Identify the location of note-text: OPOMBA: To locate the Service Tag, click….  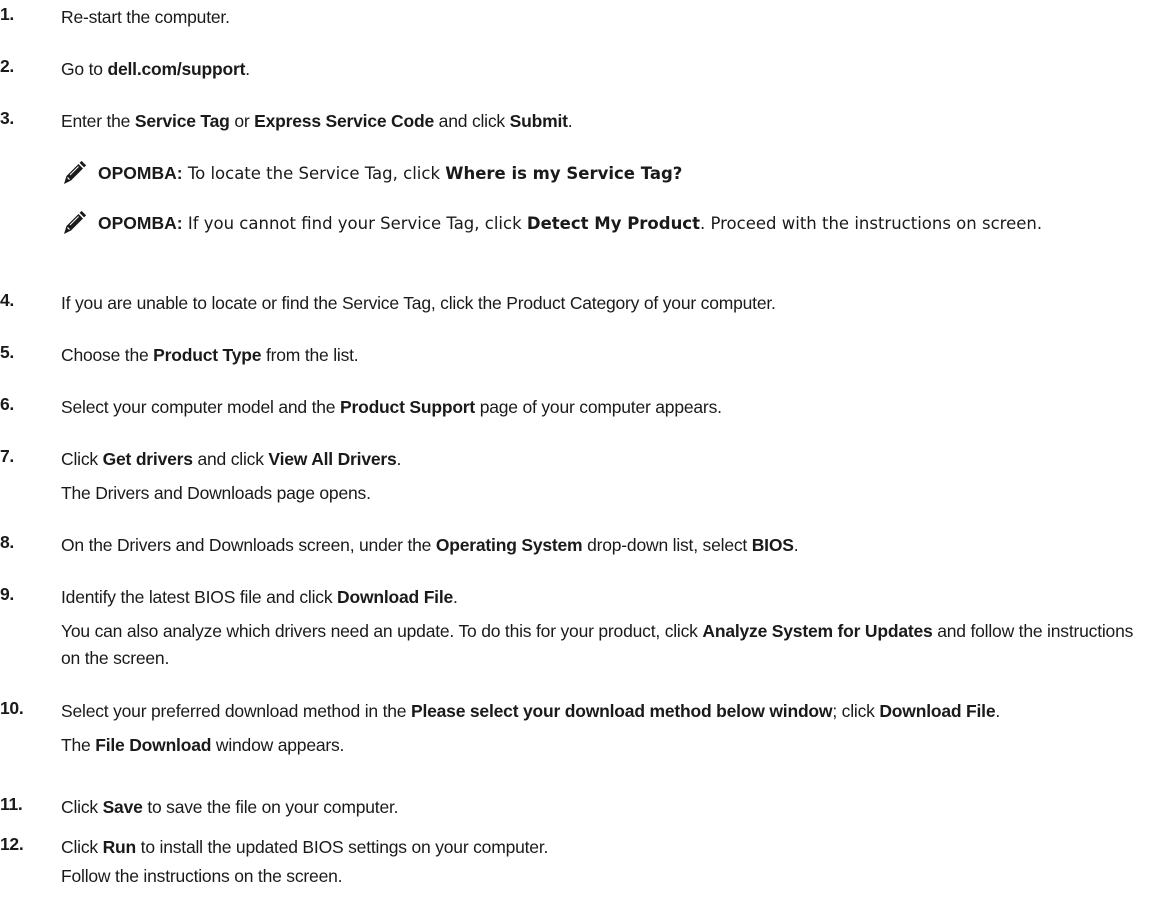
(632, 173).